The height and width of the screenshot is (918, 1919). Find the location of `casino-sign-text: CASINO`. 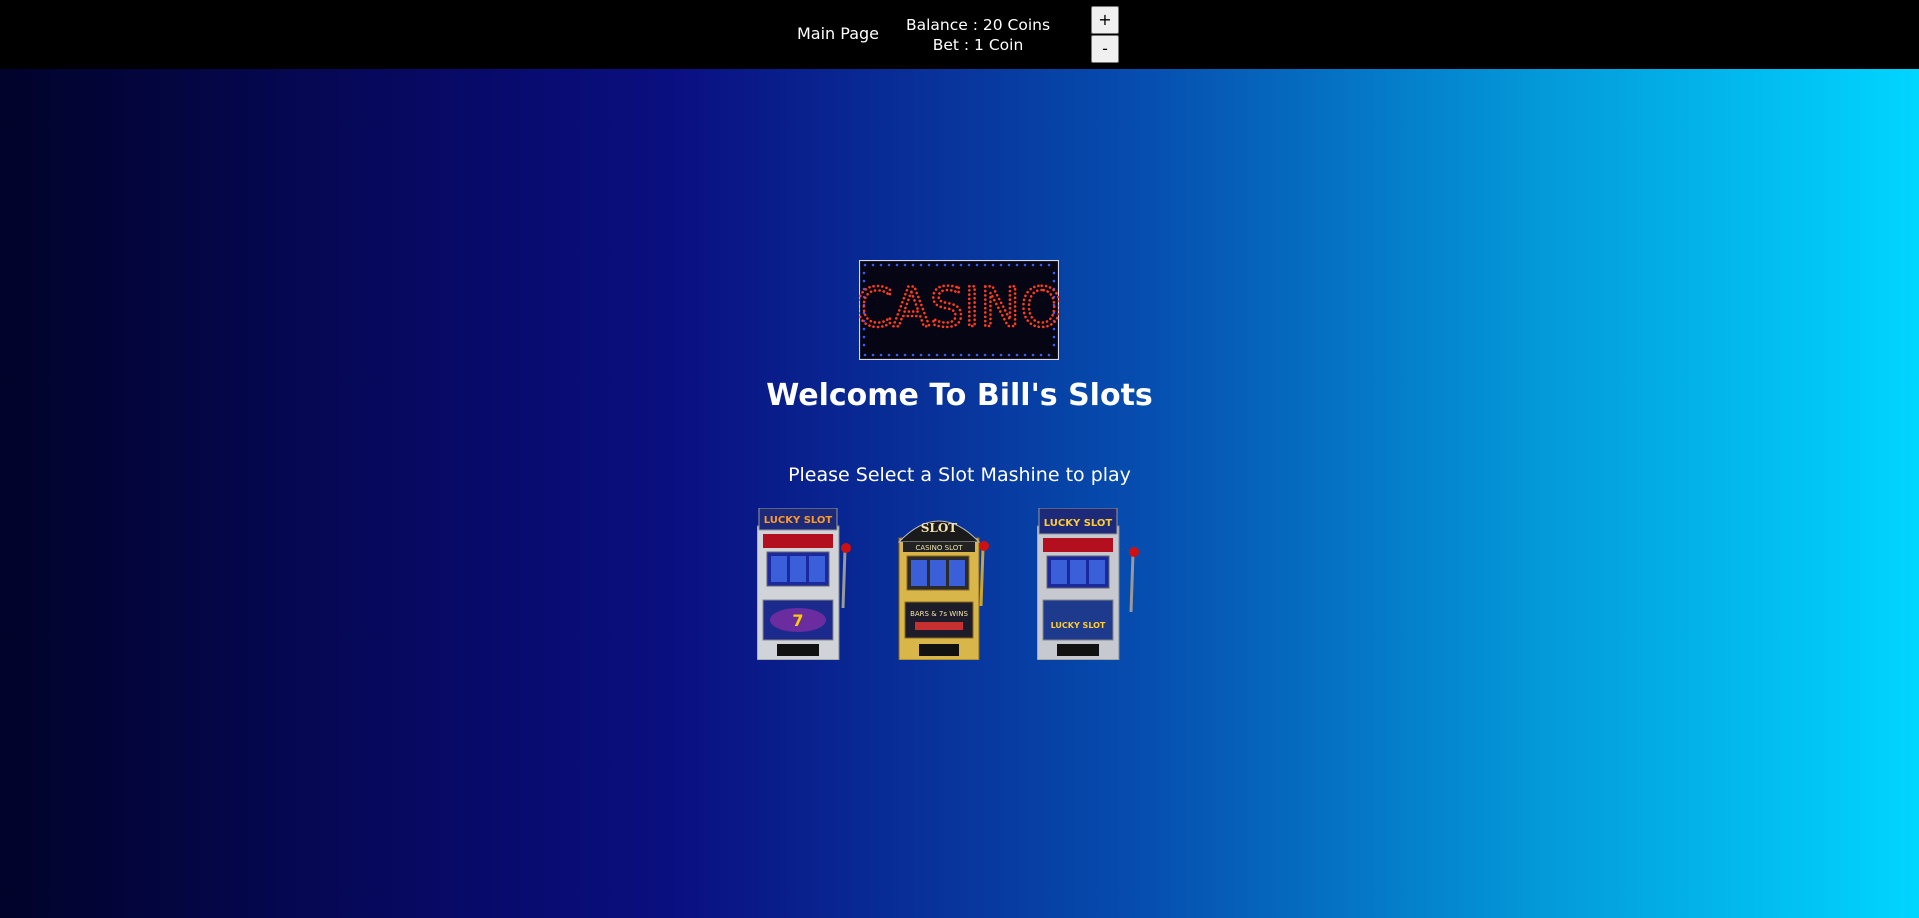

casino-sign-text: CASINO is located at coordinates (959, 307).